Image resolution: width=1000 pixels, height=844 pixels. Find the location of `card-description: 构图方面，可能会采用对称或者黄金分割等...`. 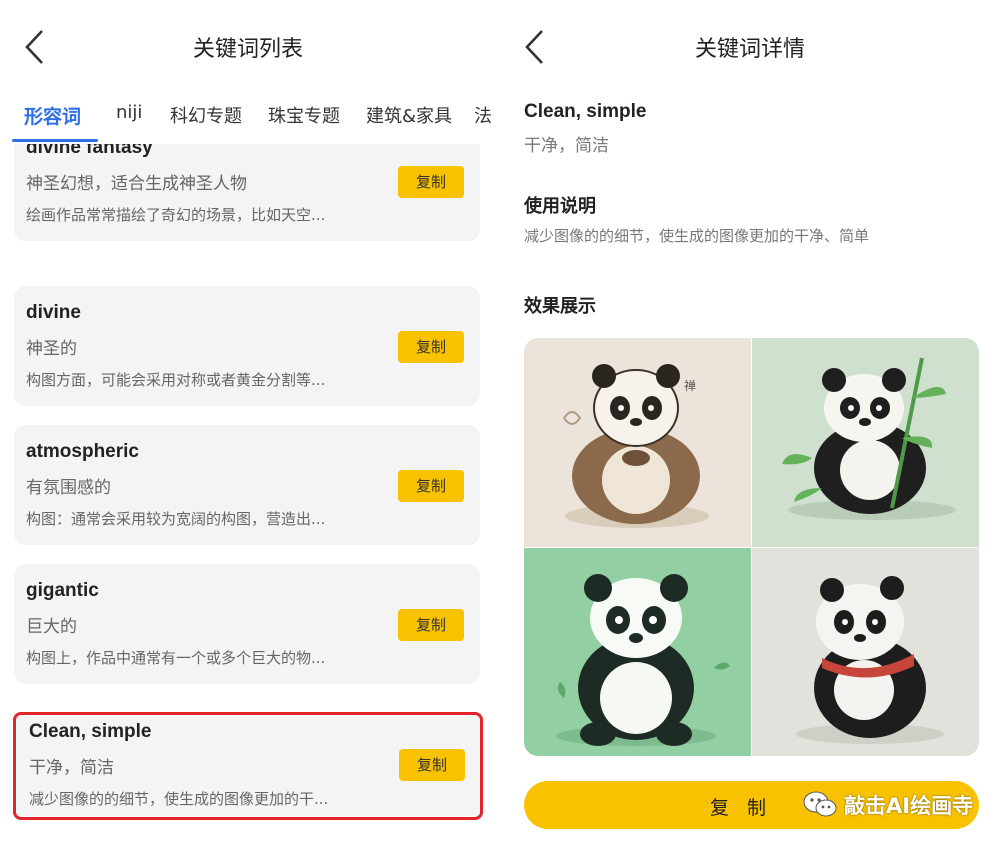

card-description: 构图方面，可能会采用对称或者黄金分割等... is located at coordinates (176, 380).